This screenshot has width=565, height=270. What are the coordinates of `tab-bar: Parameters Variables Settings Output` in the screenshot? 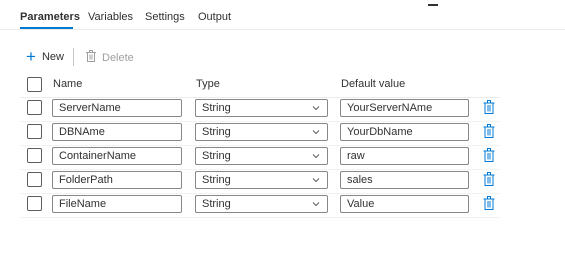 It's located at (282, 15).